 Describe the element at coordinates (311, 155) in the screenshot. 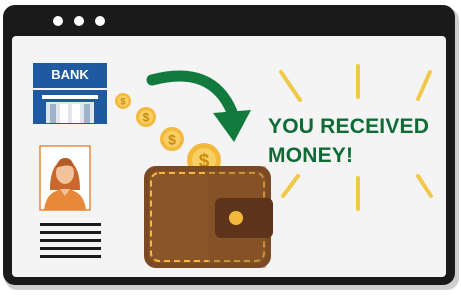

I see `message-line-2: MONEY!` at that location.